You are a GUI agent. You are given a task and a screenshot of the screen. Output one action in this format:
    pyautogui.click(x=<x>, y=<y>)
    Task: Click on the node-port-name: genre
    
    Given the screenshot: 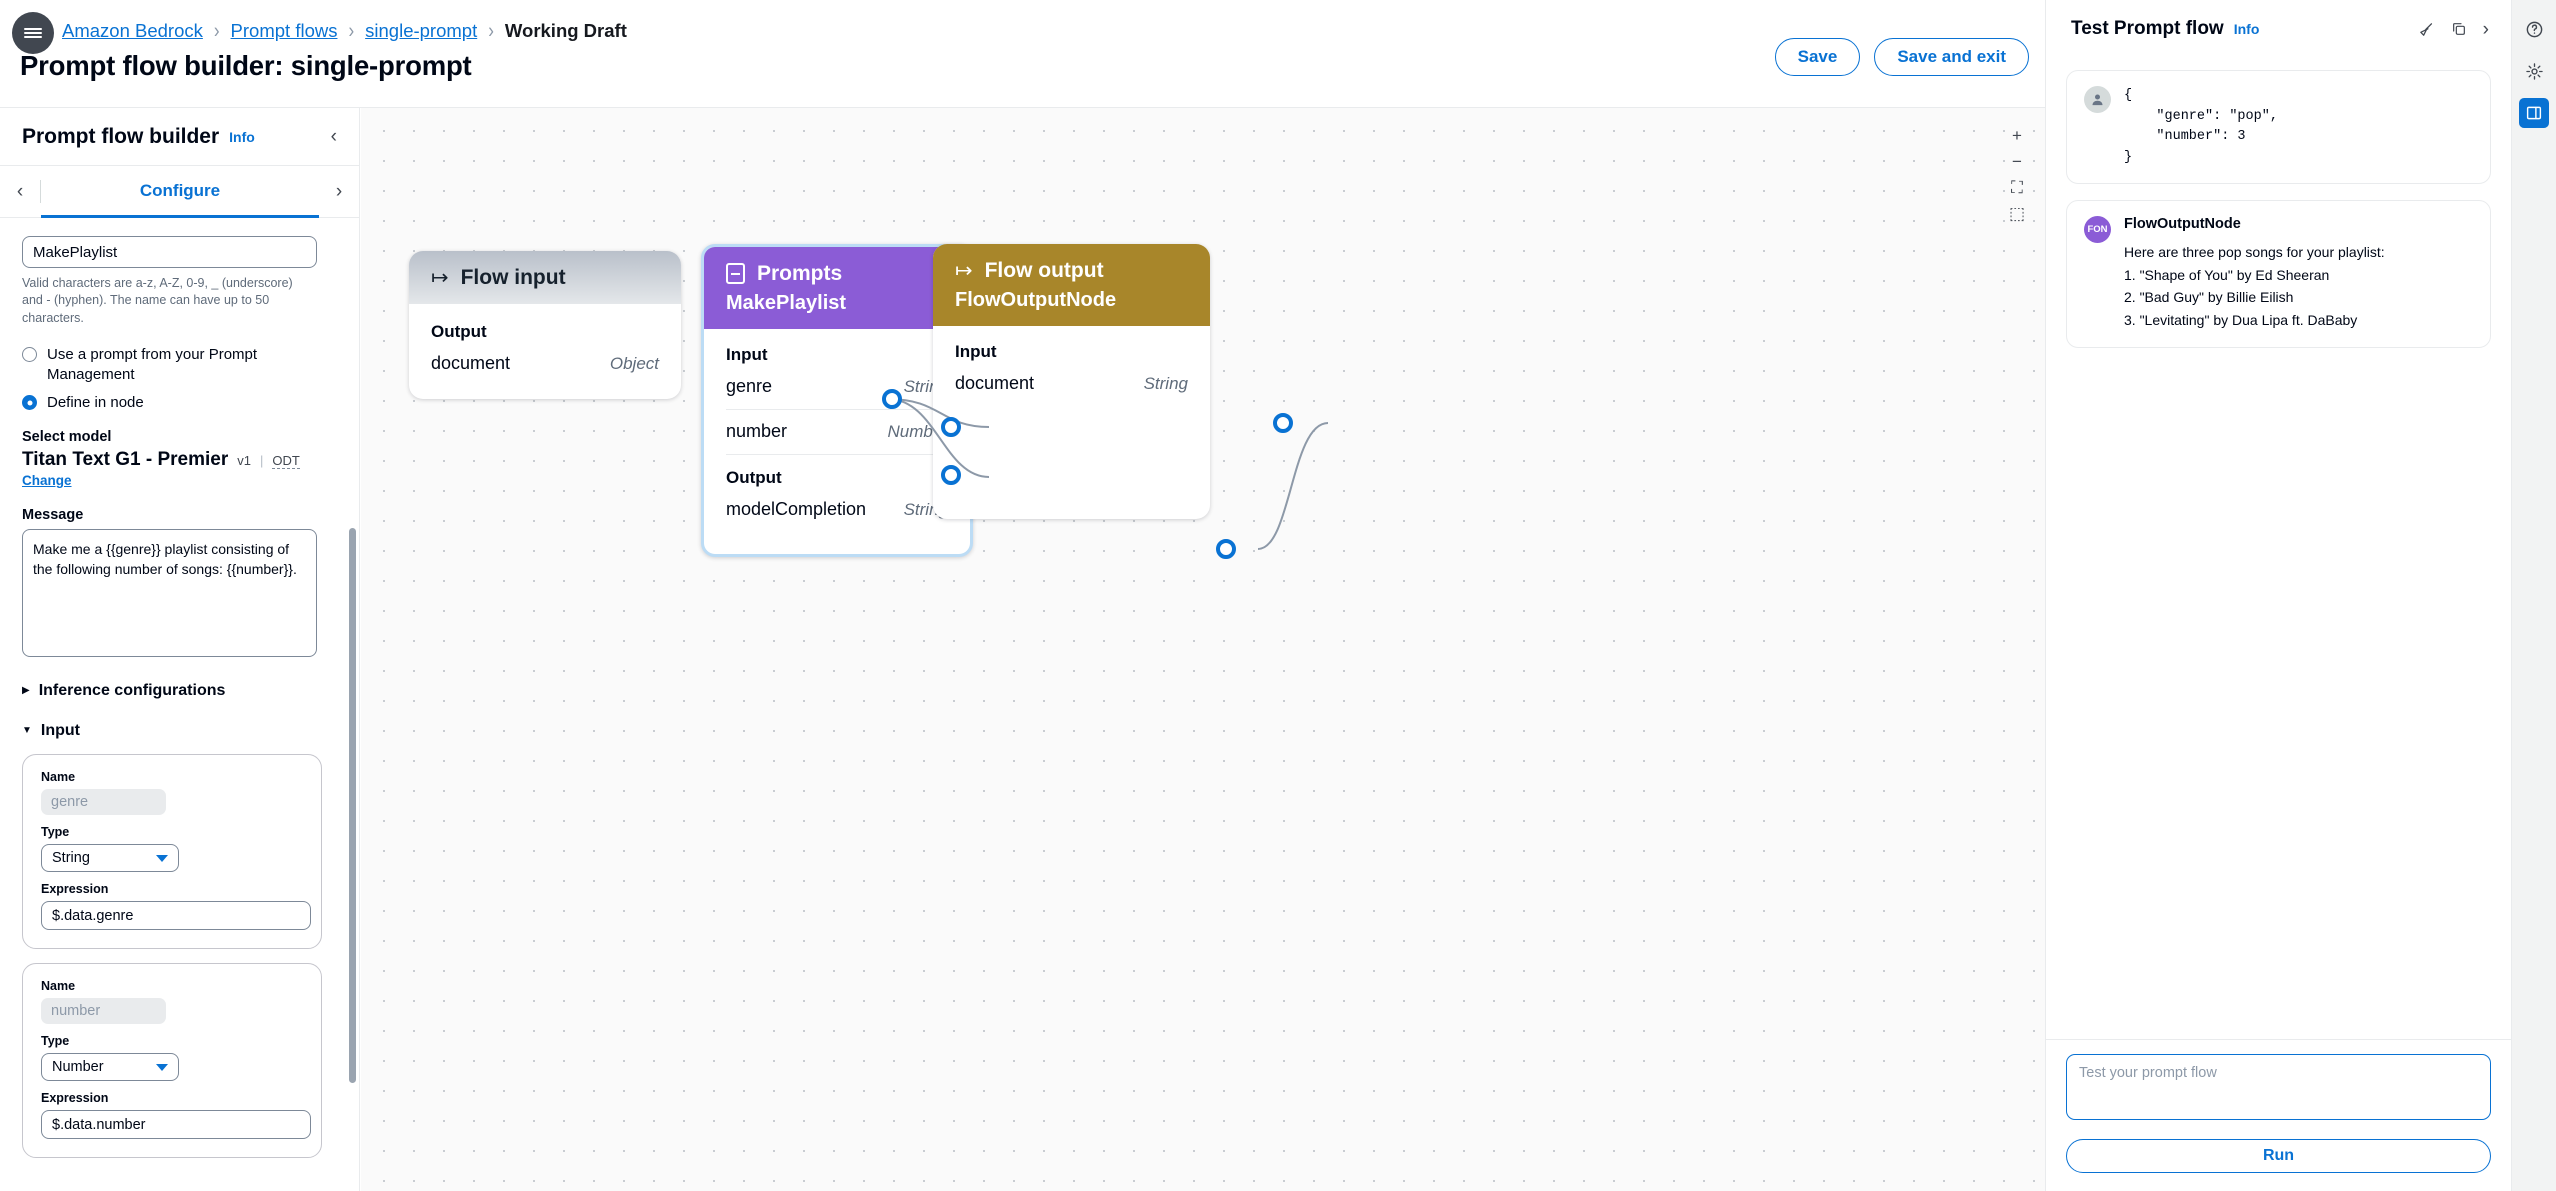 What is the action you would take?
    pyautogui.click(x=749, y=386)
    